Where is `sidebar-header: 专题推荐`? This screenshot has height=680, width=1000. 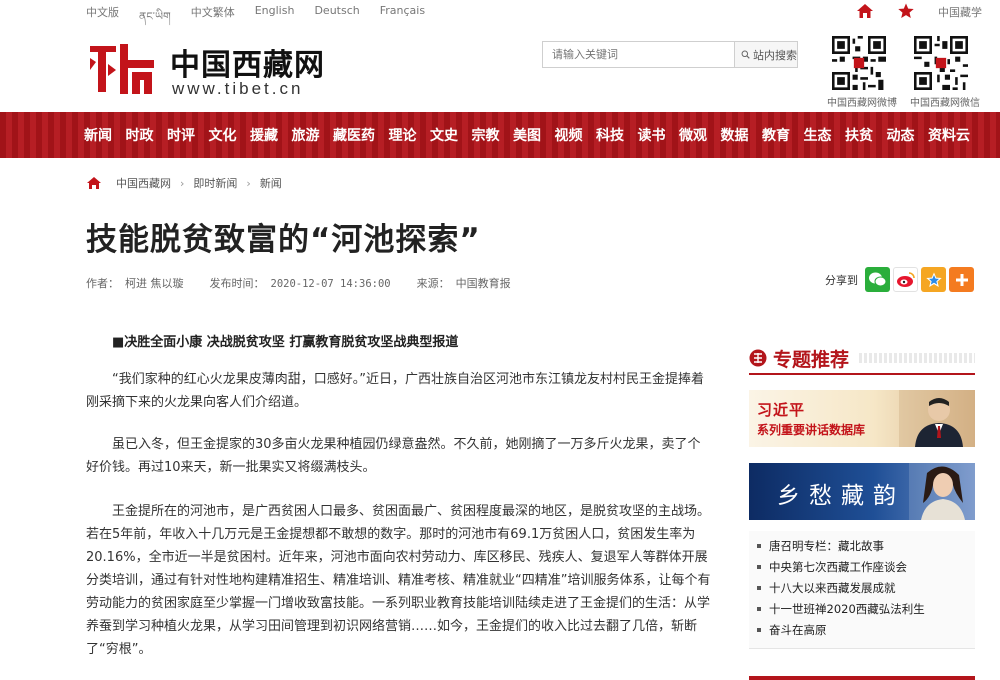
sidebar-header: 专题推荐 is located at coordinates (862, 358).